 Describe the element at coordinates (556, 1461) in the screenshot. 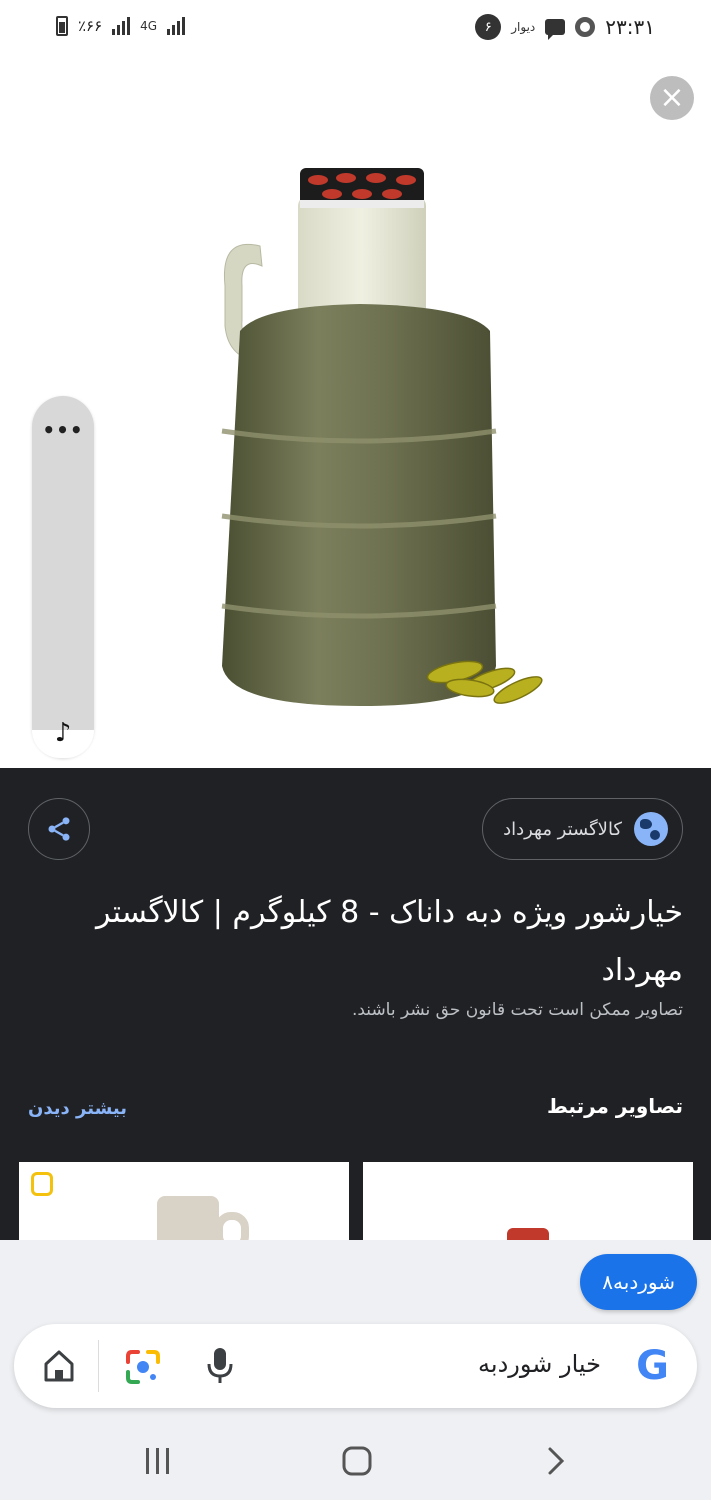

I see `back-icon` at that location.